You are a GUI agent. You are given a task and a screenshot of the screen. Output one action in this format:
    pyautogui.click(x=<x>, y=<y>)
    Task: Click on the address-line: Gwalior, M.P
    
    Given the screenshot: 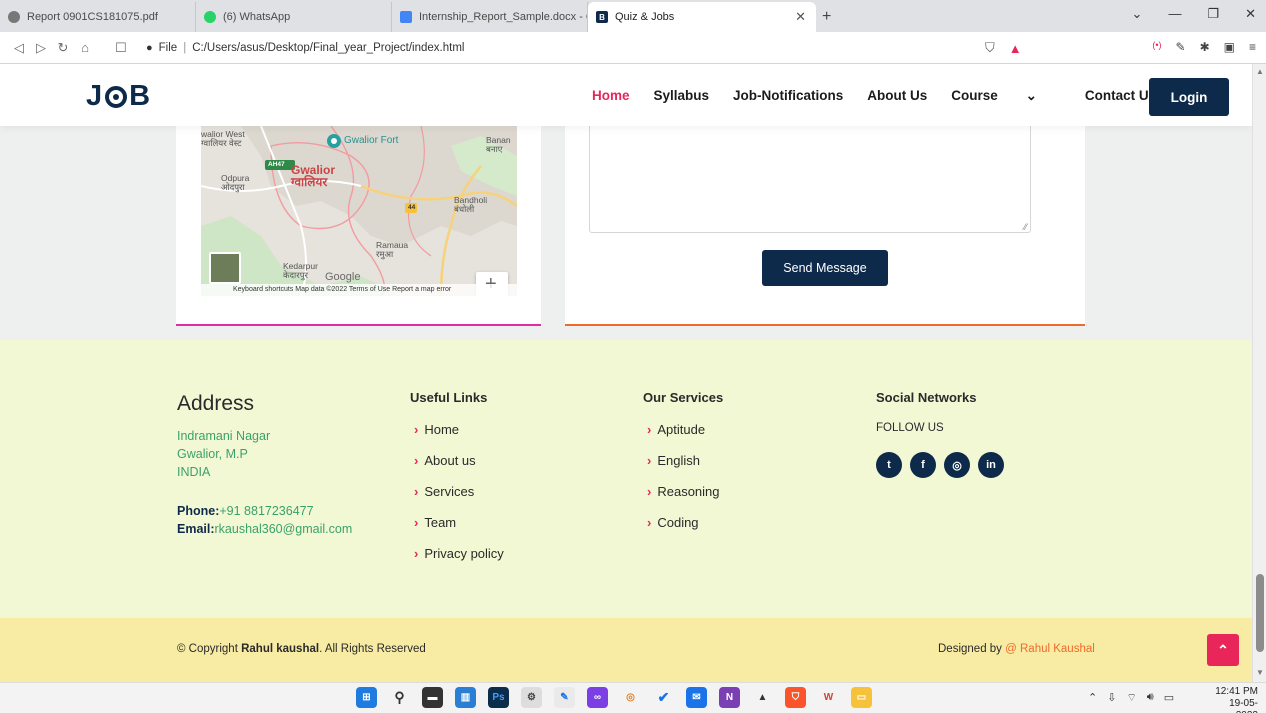 What is the action you would take?
    pyautogui.click(x=212, y=454)
    